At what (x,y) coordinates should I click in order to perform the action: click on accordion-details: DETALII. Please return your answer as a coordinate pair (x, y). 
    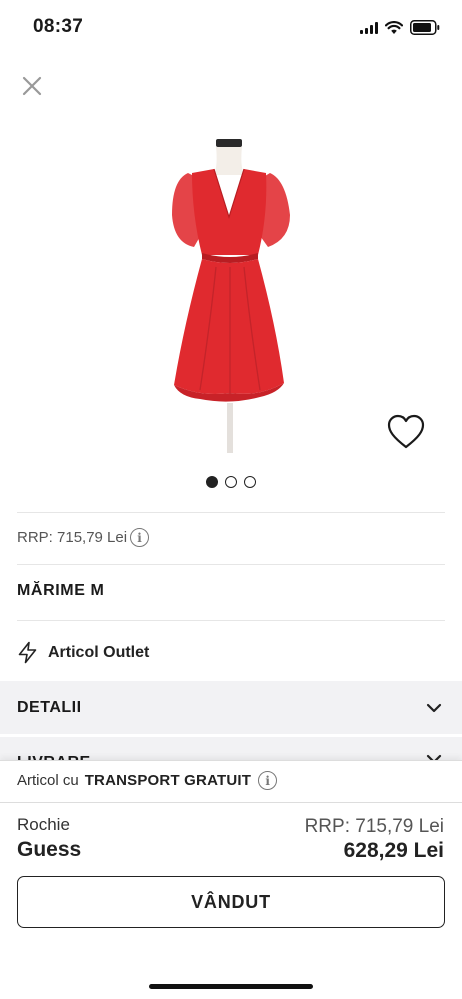
    Looking at the image, I should click on (231, 707).